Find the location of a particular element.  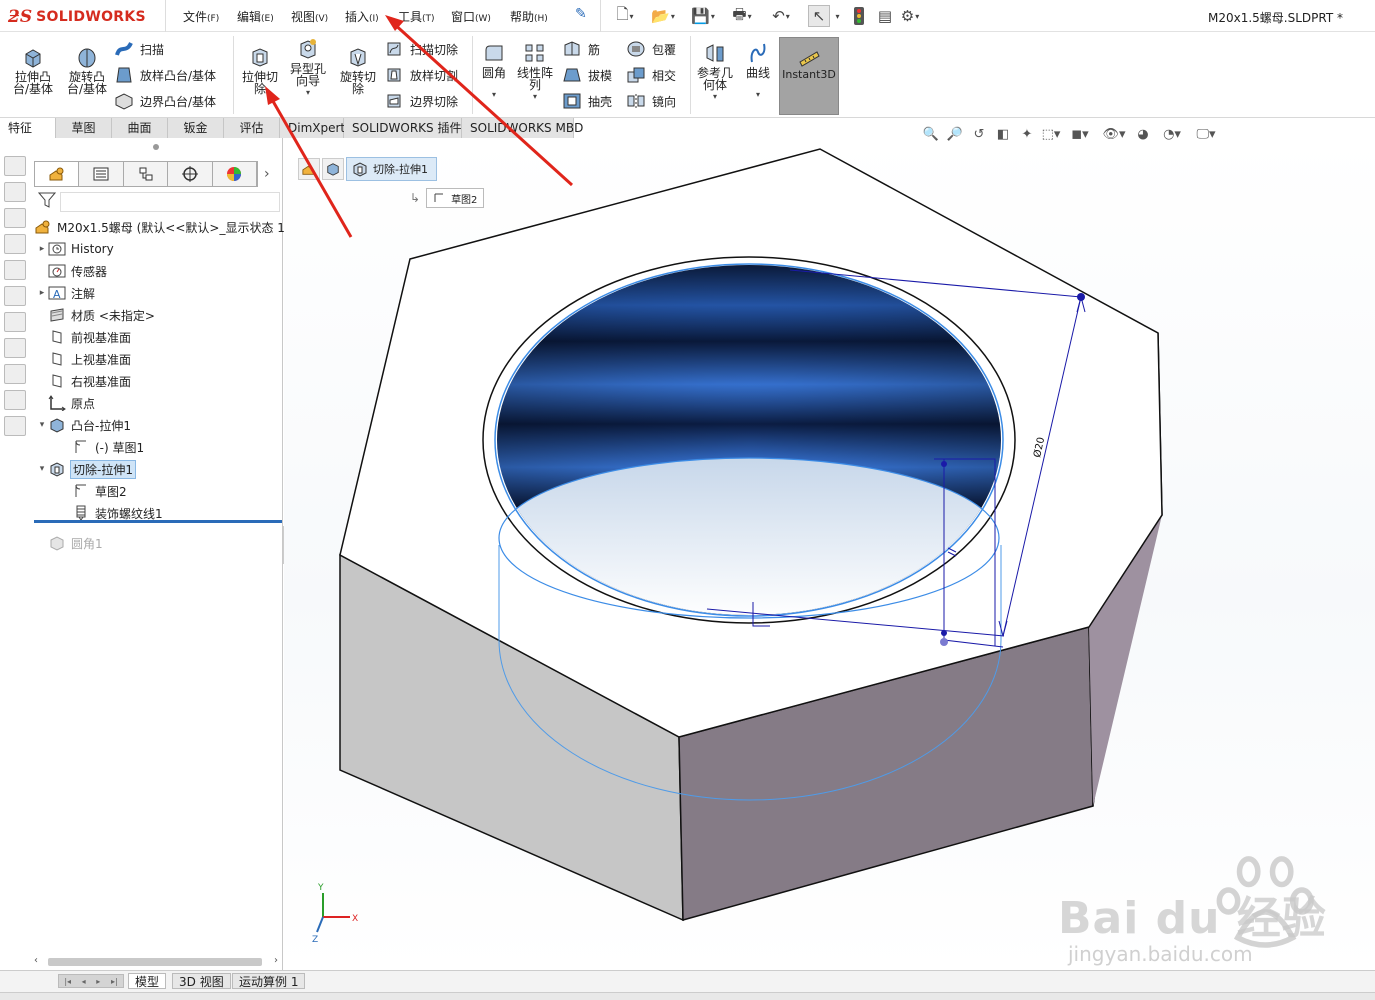

tutorial-annotation-arrows is located at coordinates (419, 126).